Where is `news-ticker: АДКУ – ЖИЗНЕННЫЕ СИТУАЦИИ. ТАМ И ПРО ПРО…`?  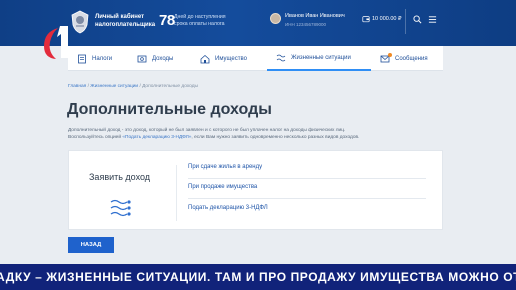
news-ticker: АДКУ – ЖИЗНЕННЫЕ СИТУАЦИИ. ТАМ И ПРО ПРО… is located at coordinates (258, 277).